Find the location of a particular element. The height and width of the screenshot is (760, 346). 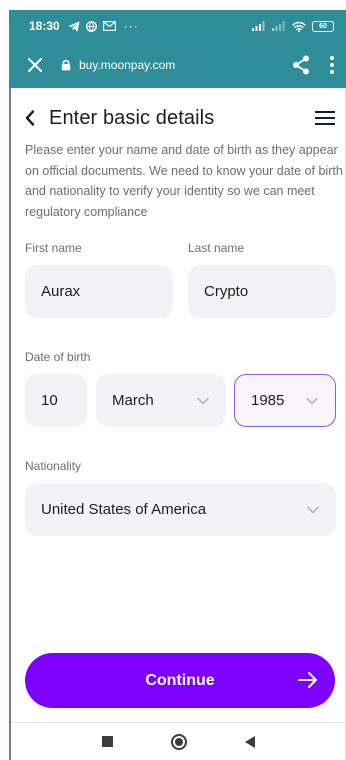

nationality-select: United States of America is located at coordinates (180, 509).